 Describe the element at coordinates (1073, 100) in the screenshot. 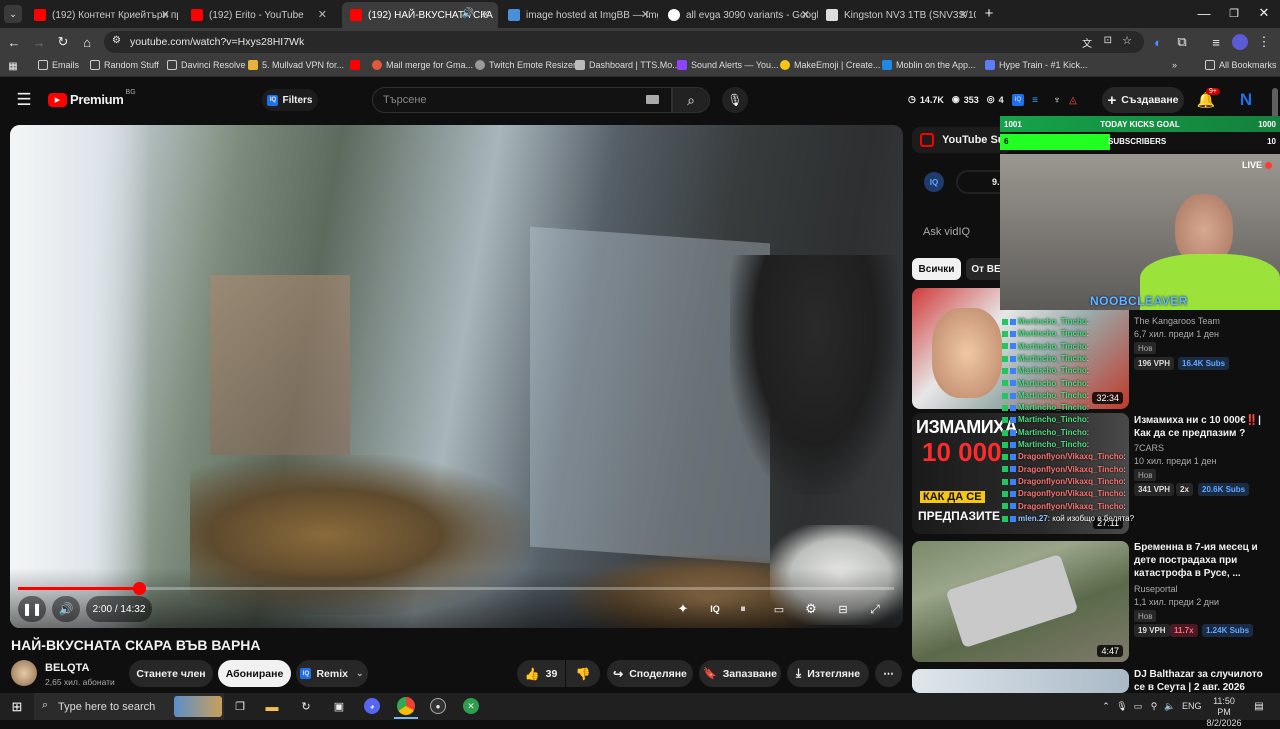

I see `bell-alert-icon: ◬` at that location.